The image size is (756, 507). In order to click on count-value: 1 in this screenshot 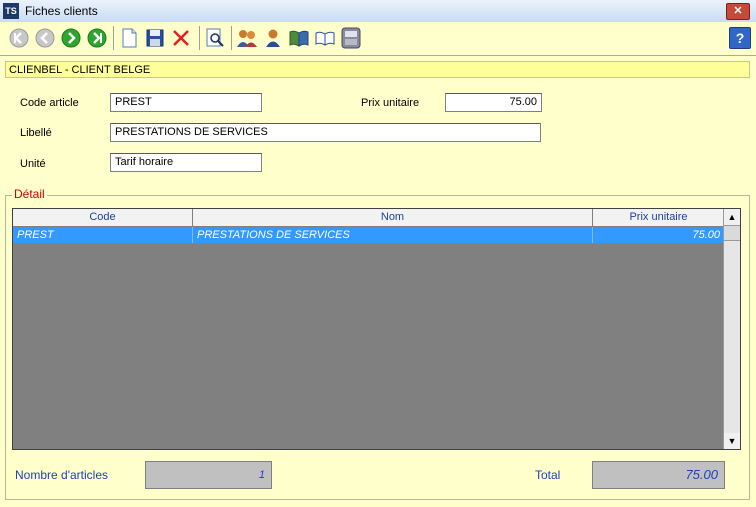, I will do `click(208, 475)`.